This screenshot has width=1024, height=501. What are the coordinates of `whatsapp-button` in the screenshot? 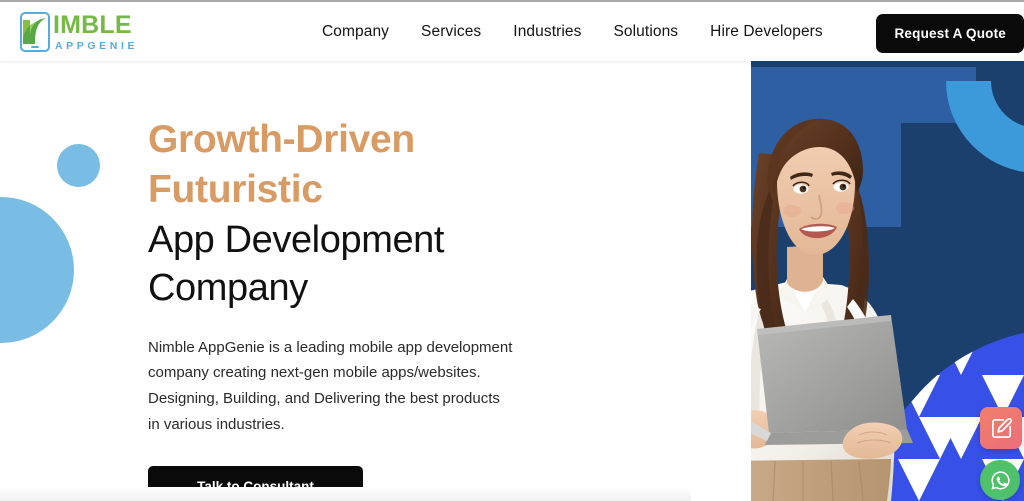 It's located at (1000, 480).